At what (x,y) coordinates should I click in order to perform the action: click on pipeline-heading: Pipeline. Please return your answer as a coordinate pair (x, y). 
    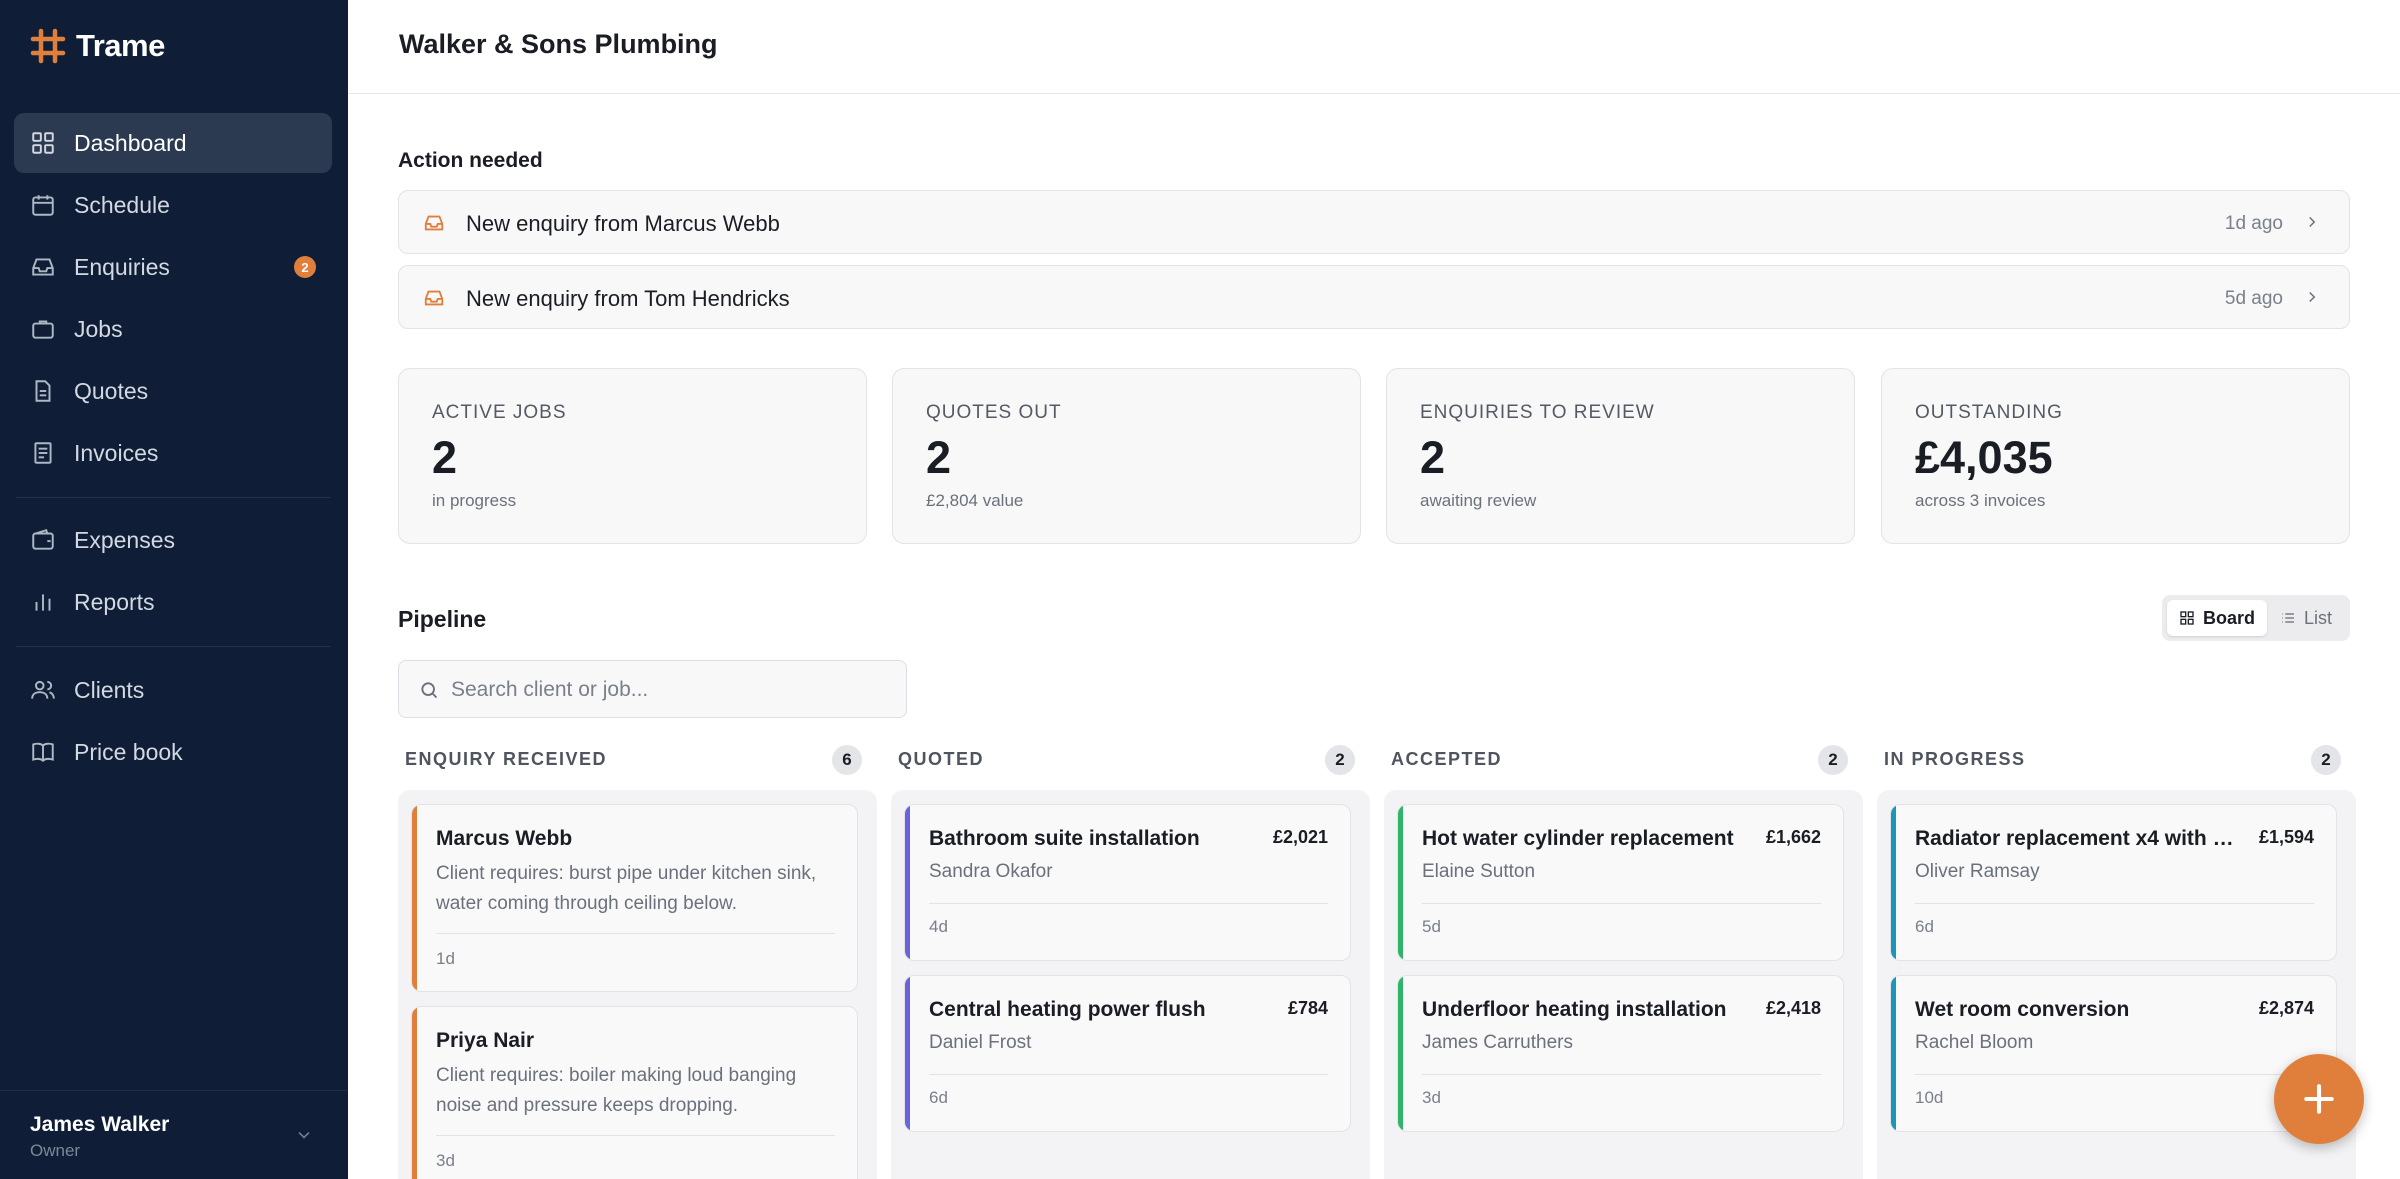
    Looking at the image, I should click on (442, 619).